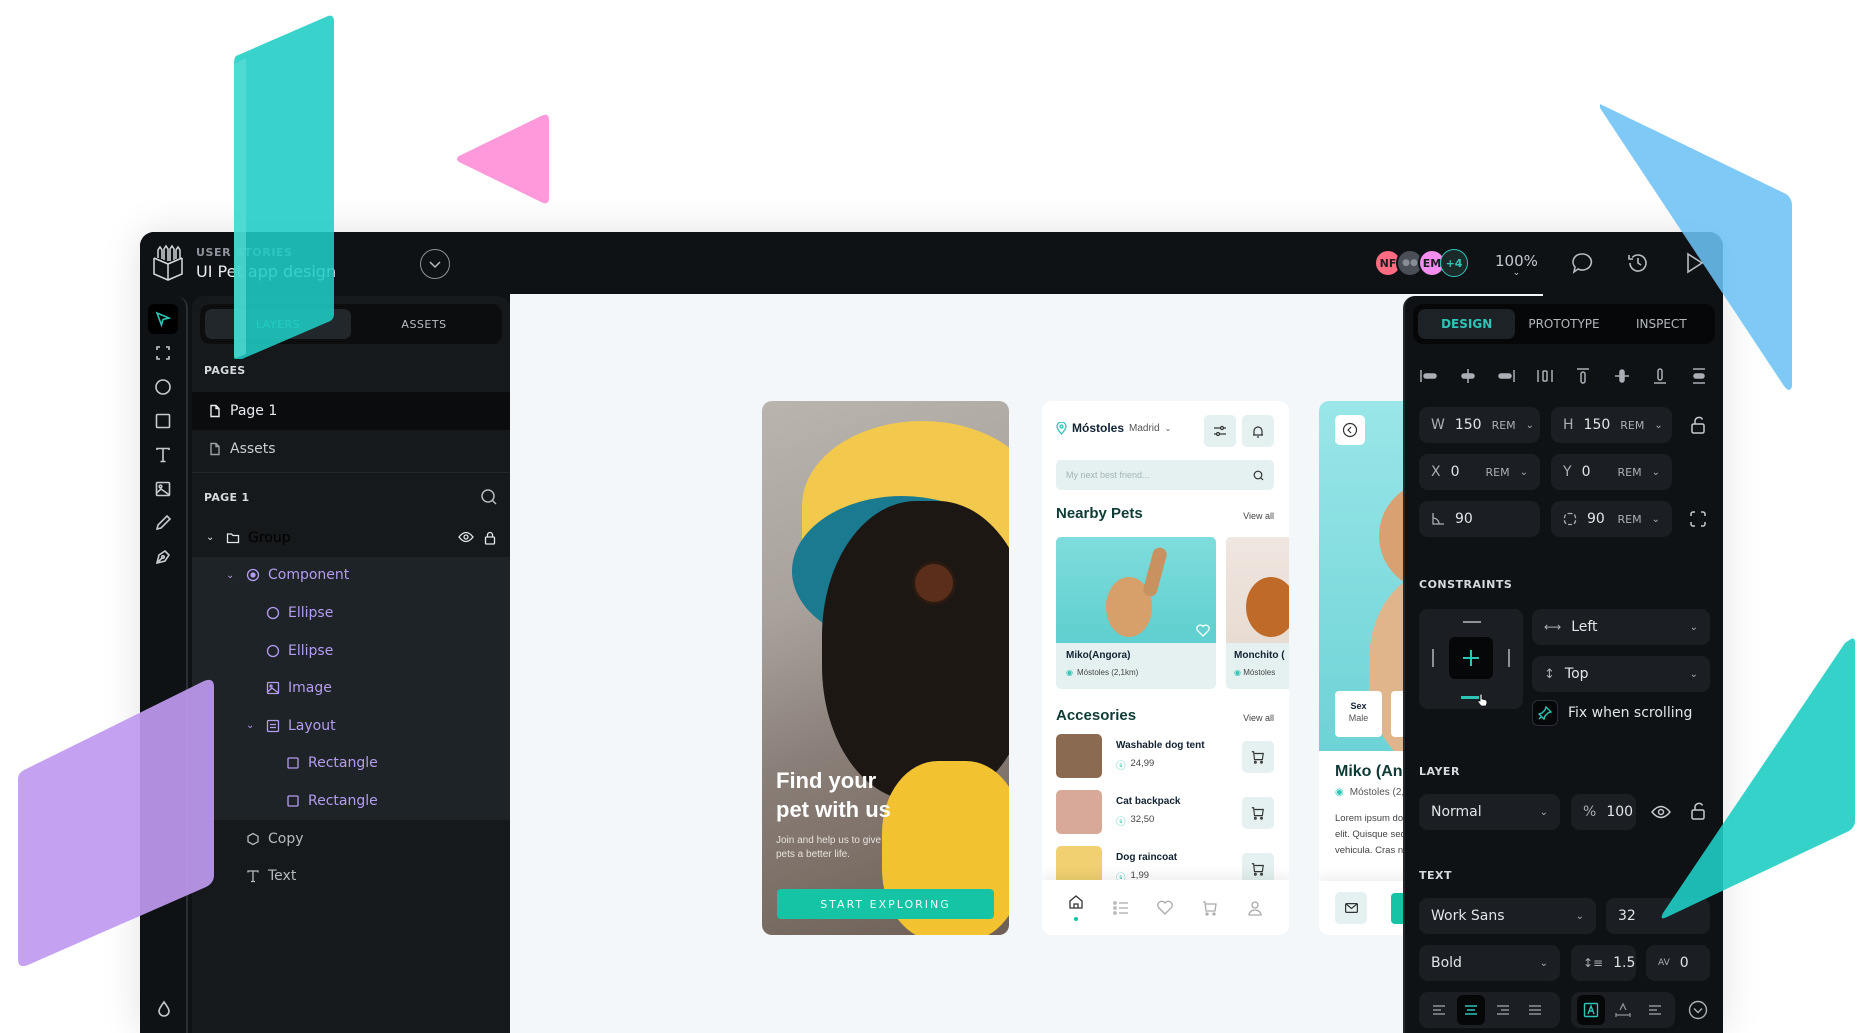 The height and width of the screenshot is (1033, 1865). Describe the element at coordinates (1621, 627) in the screenshot. I see `horizontal-constraint-select: ⟷ Left ⌄` at that location.